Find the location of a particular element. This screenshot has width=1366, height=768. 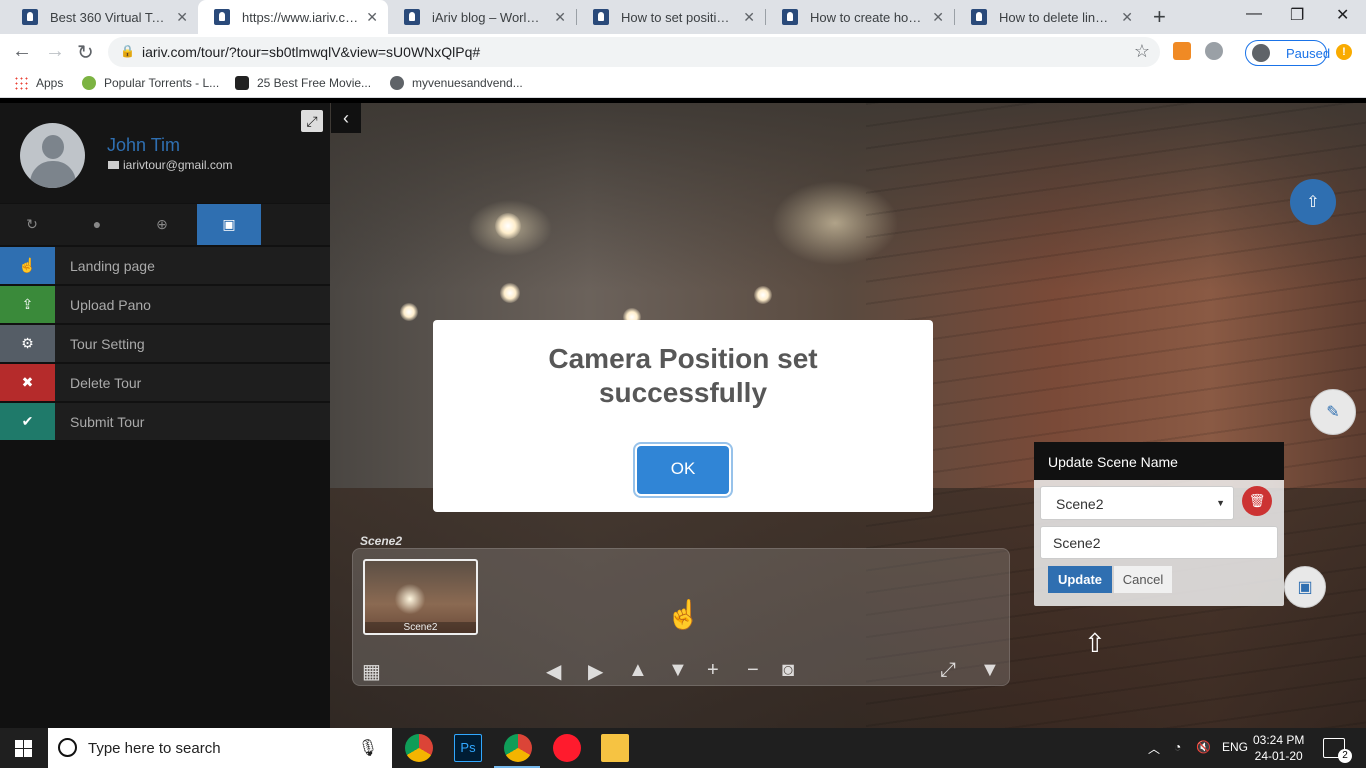

extension-icon is located at coordinates (1182, 51).